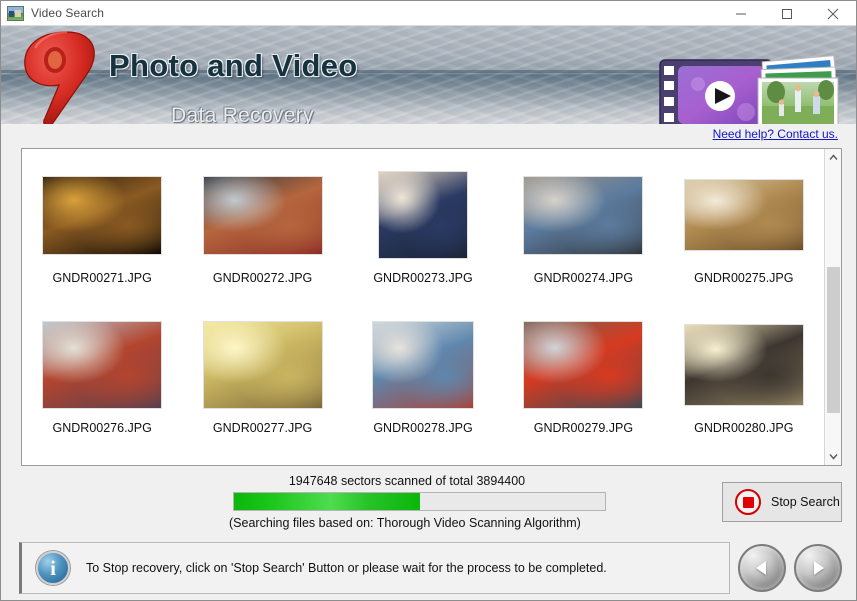 Image resolution: width=857 pixels, height=601 pixels. What do you see at coordinates (790, 568) in the screenshot?
I see `navigation-buttons` at bounding box center [790, 568].